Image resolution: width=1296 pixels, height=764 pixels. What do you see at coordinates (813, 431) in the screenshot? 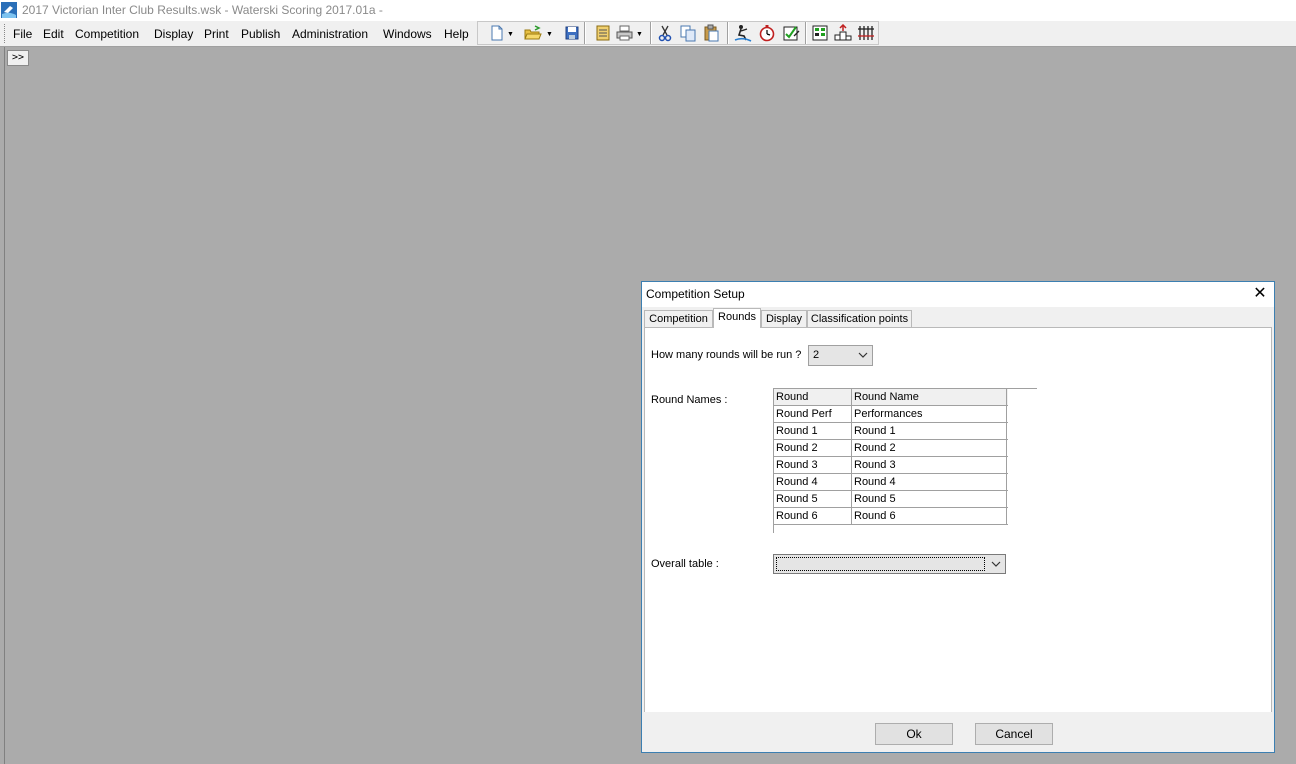
I see `round-cell: Round 1` at bounding box center [813, 431].